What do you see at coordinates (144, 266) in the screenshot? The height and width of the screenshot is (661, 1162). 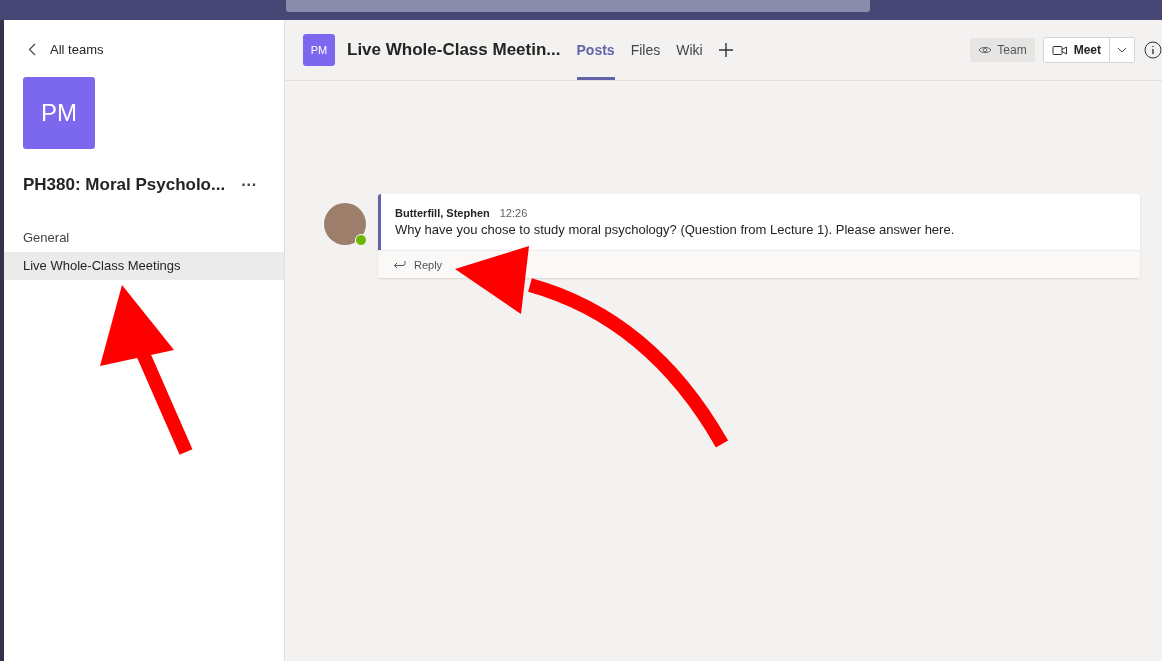 I see `channel-item: Live Whole-Class Meetings` at bounding box center [144, 266].